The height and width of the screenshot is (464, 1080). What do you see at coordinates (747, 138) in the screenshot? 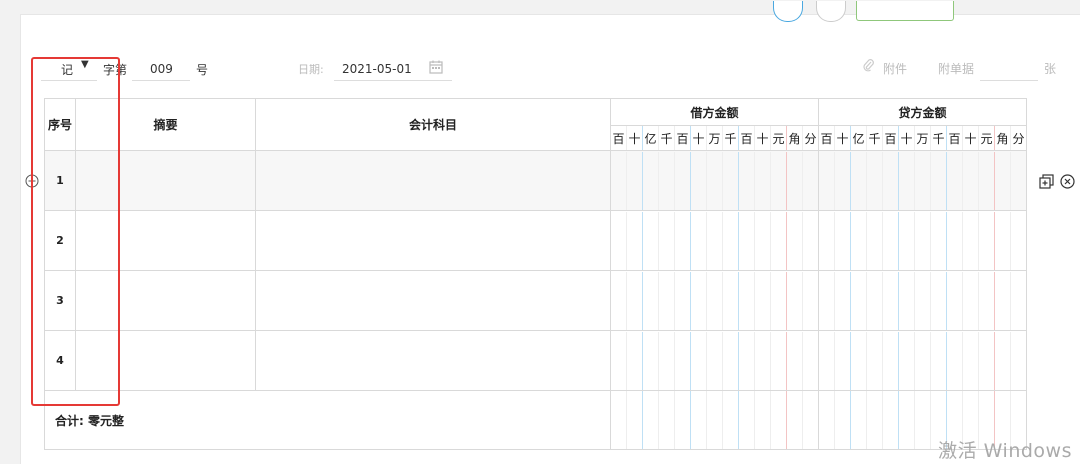
I see `digit-label: 百` at bounding box center [747, 138].